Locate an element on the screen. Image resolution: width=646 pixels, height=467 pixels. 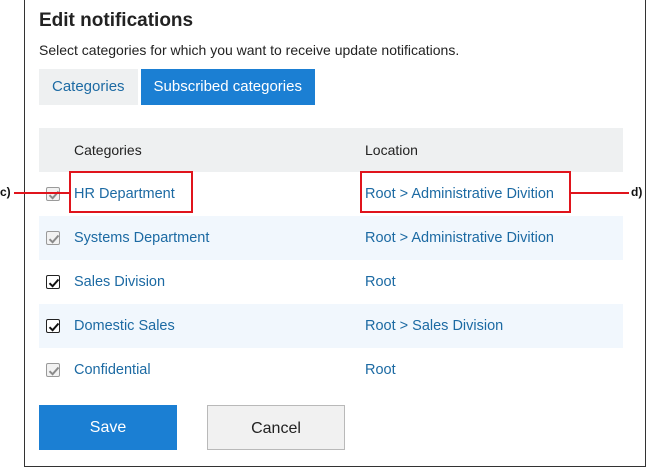
category-link: Confidential is located at coordinates (112, 370).